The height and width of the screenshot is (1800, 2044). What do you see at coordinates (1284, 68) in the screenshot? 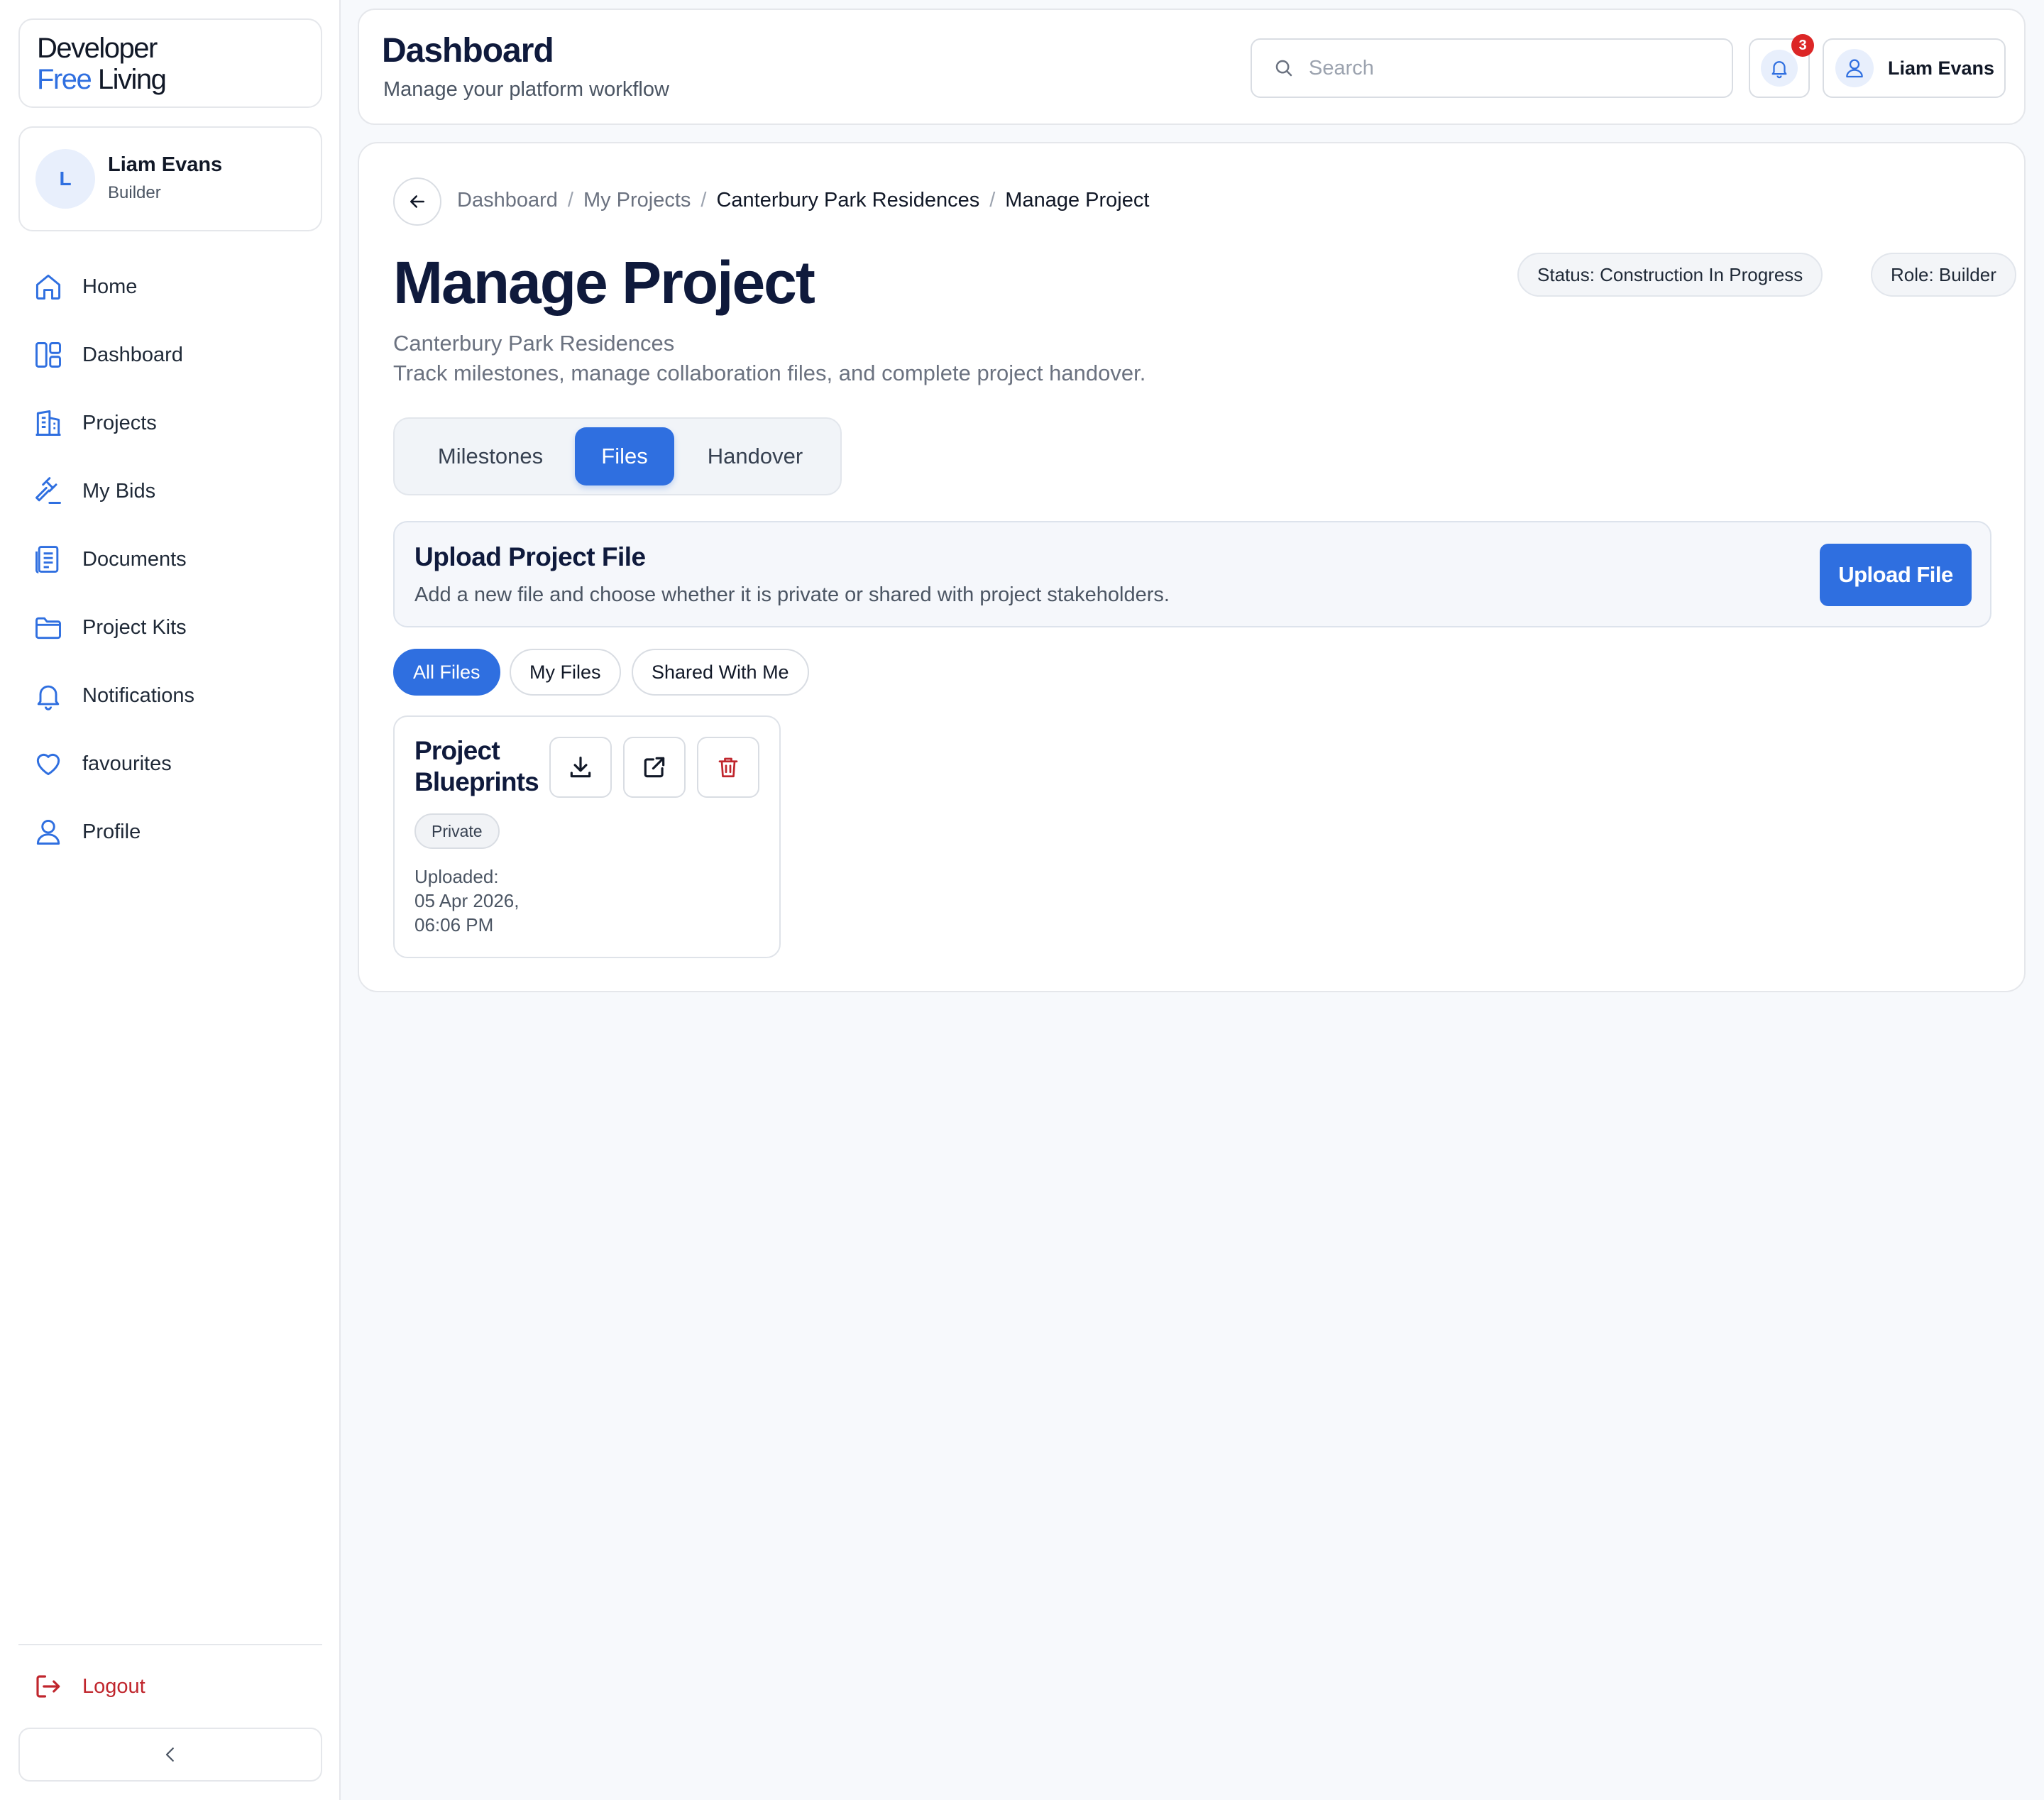
I see `search-icon` at bounding box center [1284, 68].